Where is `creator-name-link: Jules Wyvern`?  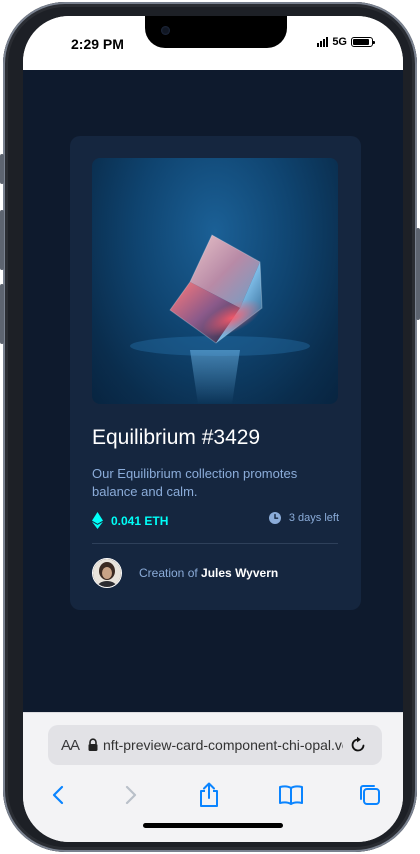 creator-name-link: Jules Wyvern is located at coordinates (239, 573).